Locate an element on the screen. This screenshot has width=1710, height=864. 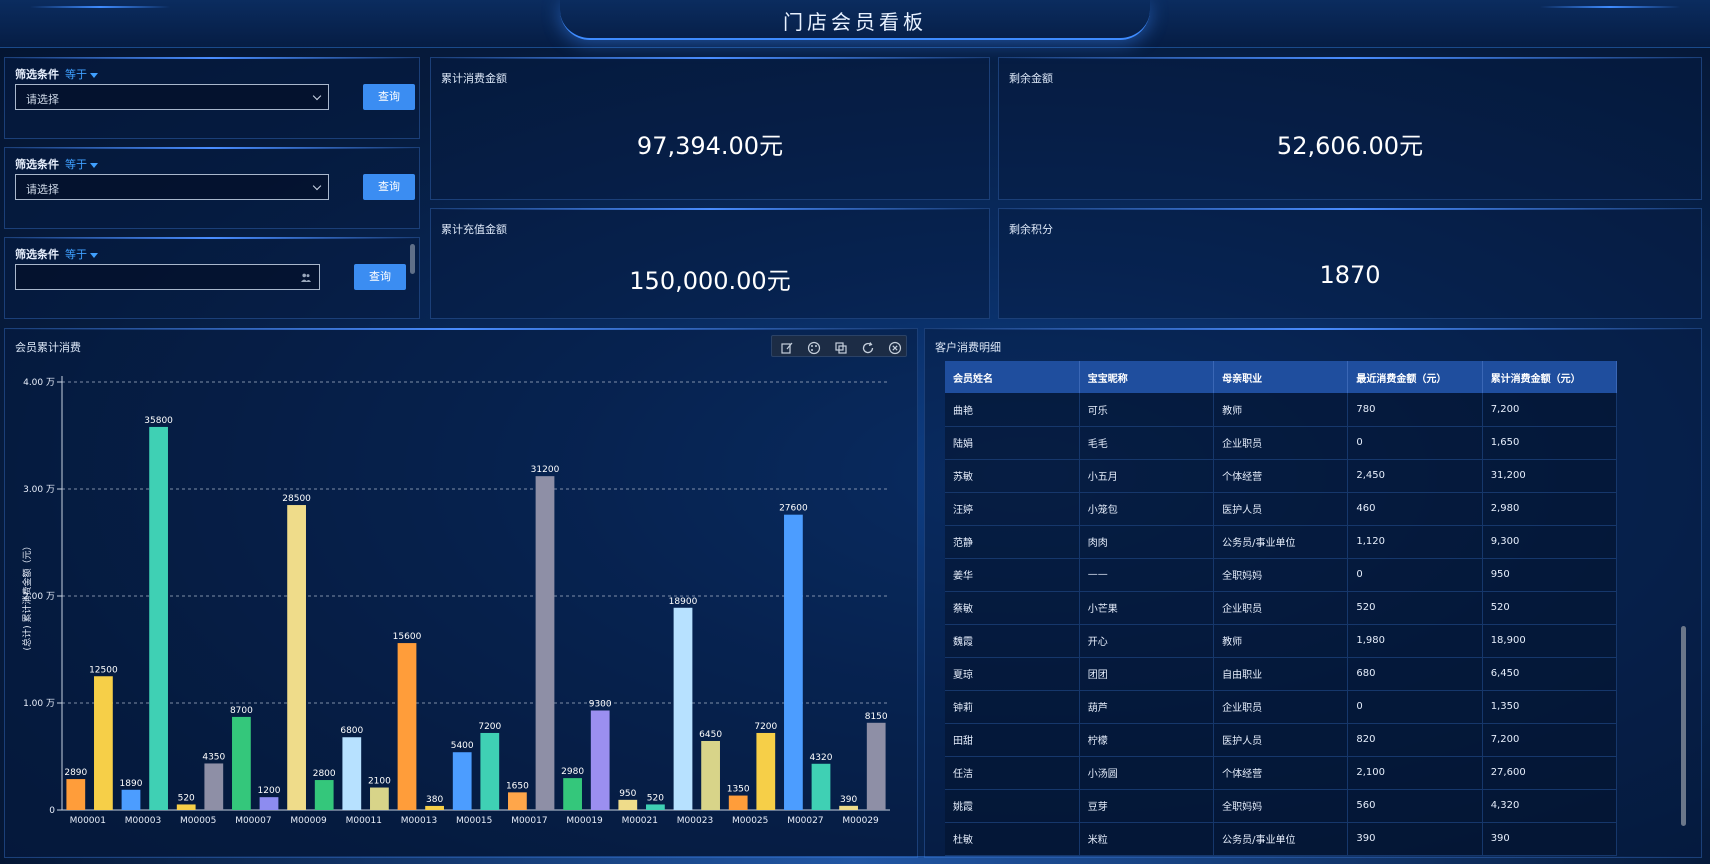
table-cell: —— is located at coordinates (1147, 575).